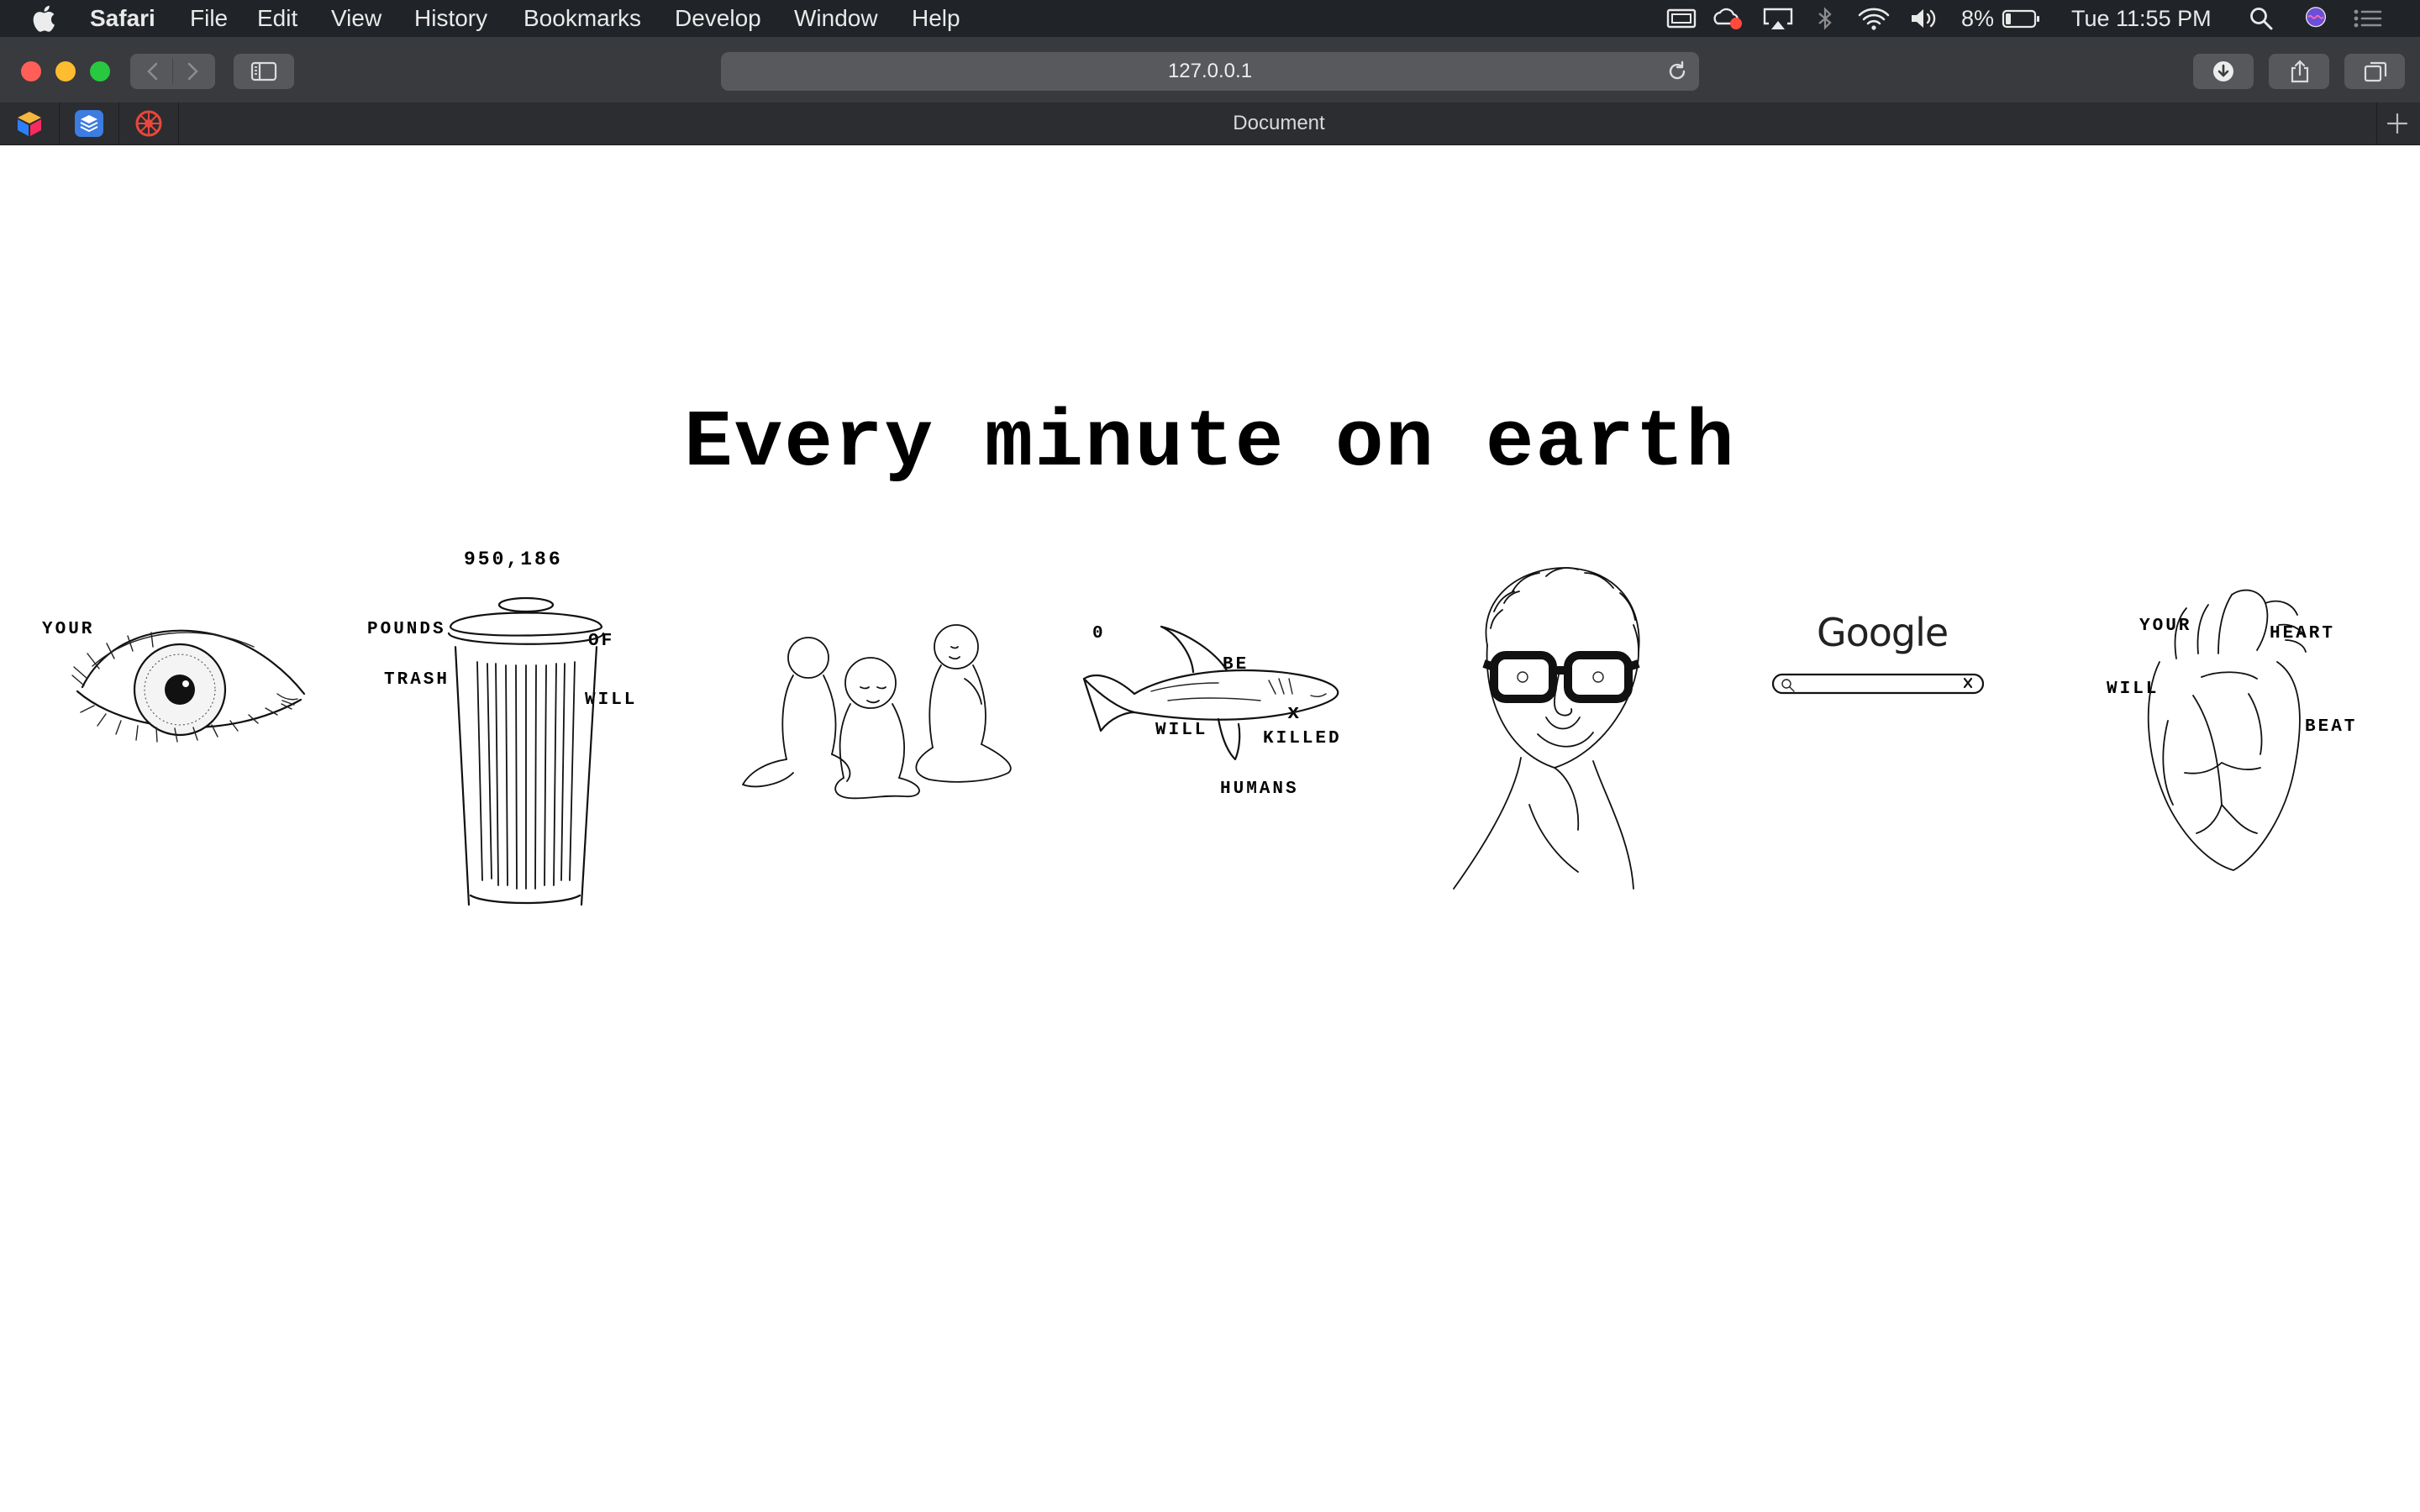 Image resolution: width=2420 pixels, height=1512 pixels. Describe the element at coordinates (2227, 730) in the screenshot. I see `heart-drawing` at that location.